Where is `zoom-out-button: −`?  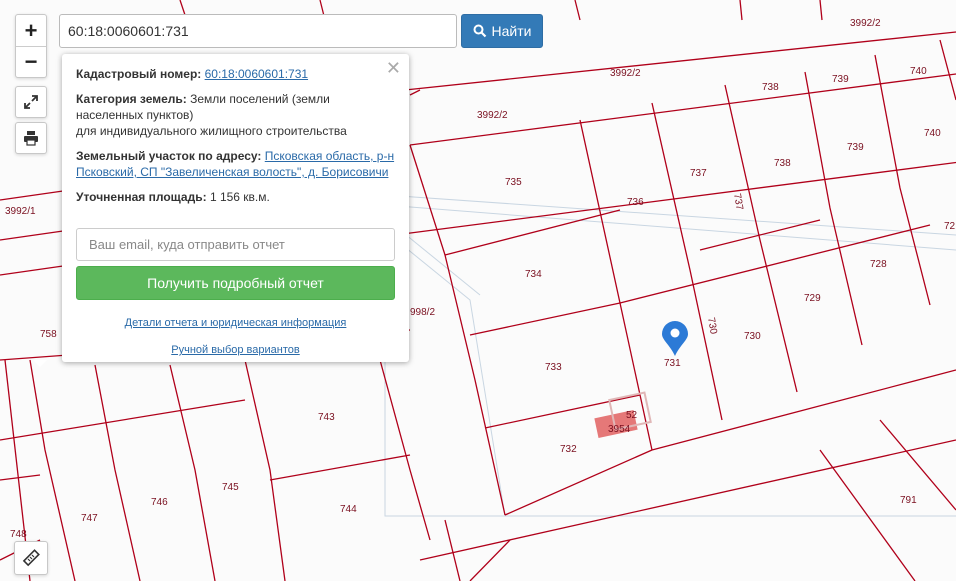
zoom-out-button: − is located at coordinates (31, 62).